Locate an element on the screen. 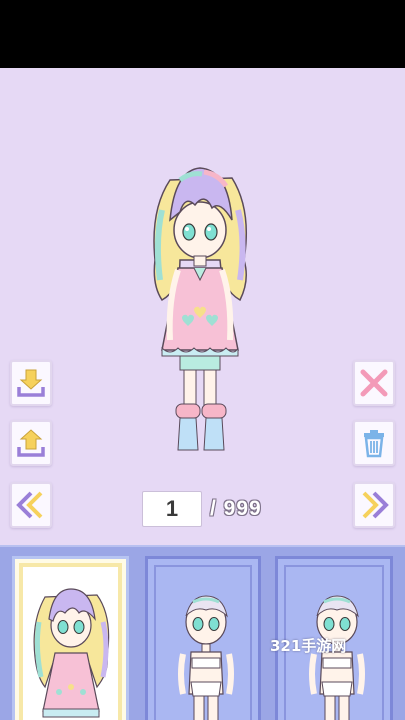 This screenshot has height=720, width=405. top-black-bar is located at coordinates (202, 34).